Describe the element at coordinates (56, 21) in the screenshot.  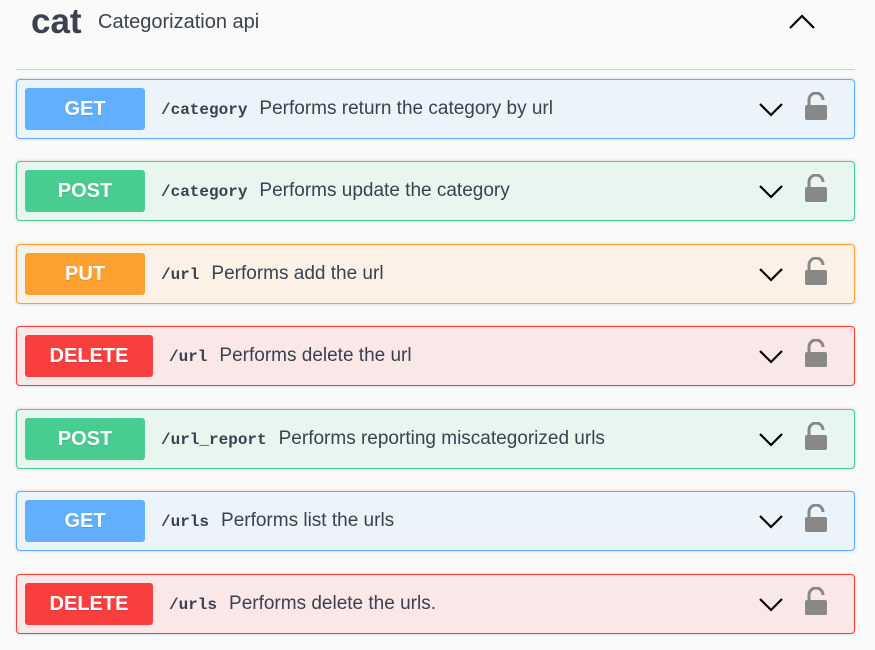
I see `tag-name: cat` at that location.